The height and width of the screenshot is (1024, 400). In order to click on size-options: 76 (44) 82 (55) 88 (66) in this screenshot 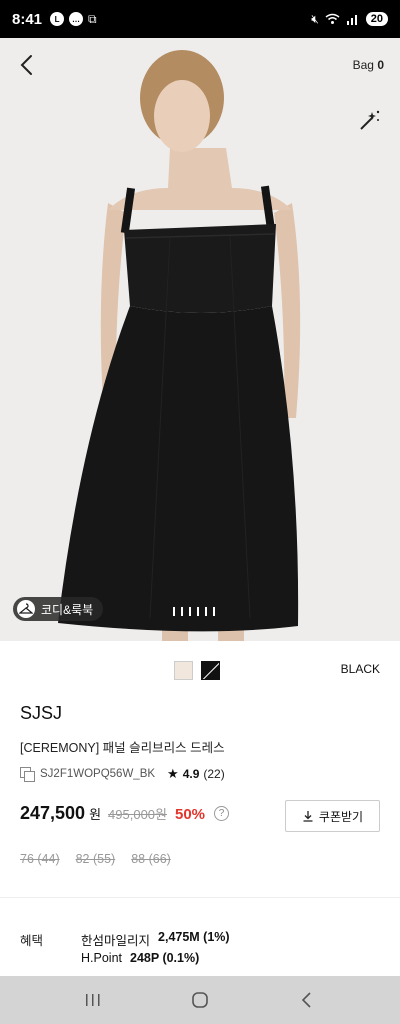, I will do `click(95, 859)`.